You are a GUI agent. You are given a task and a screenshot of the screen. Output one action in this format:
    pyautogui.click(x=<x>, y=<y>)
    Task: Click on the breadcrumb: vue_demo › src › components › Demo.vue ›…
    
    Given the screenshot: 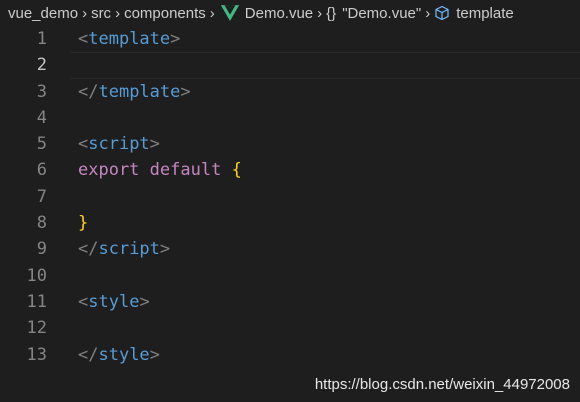 What is the action you would take?
    pyautogui.click(x=290, y=13)
    